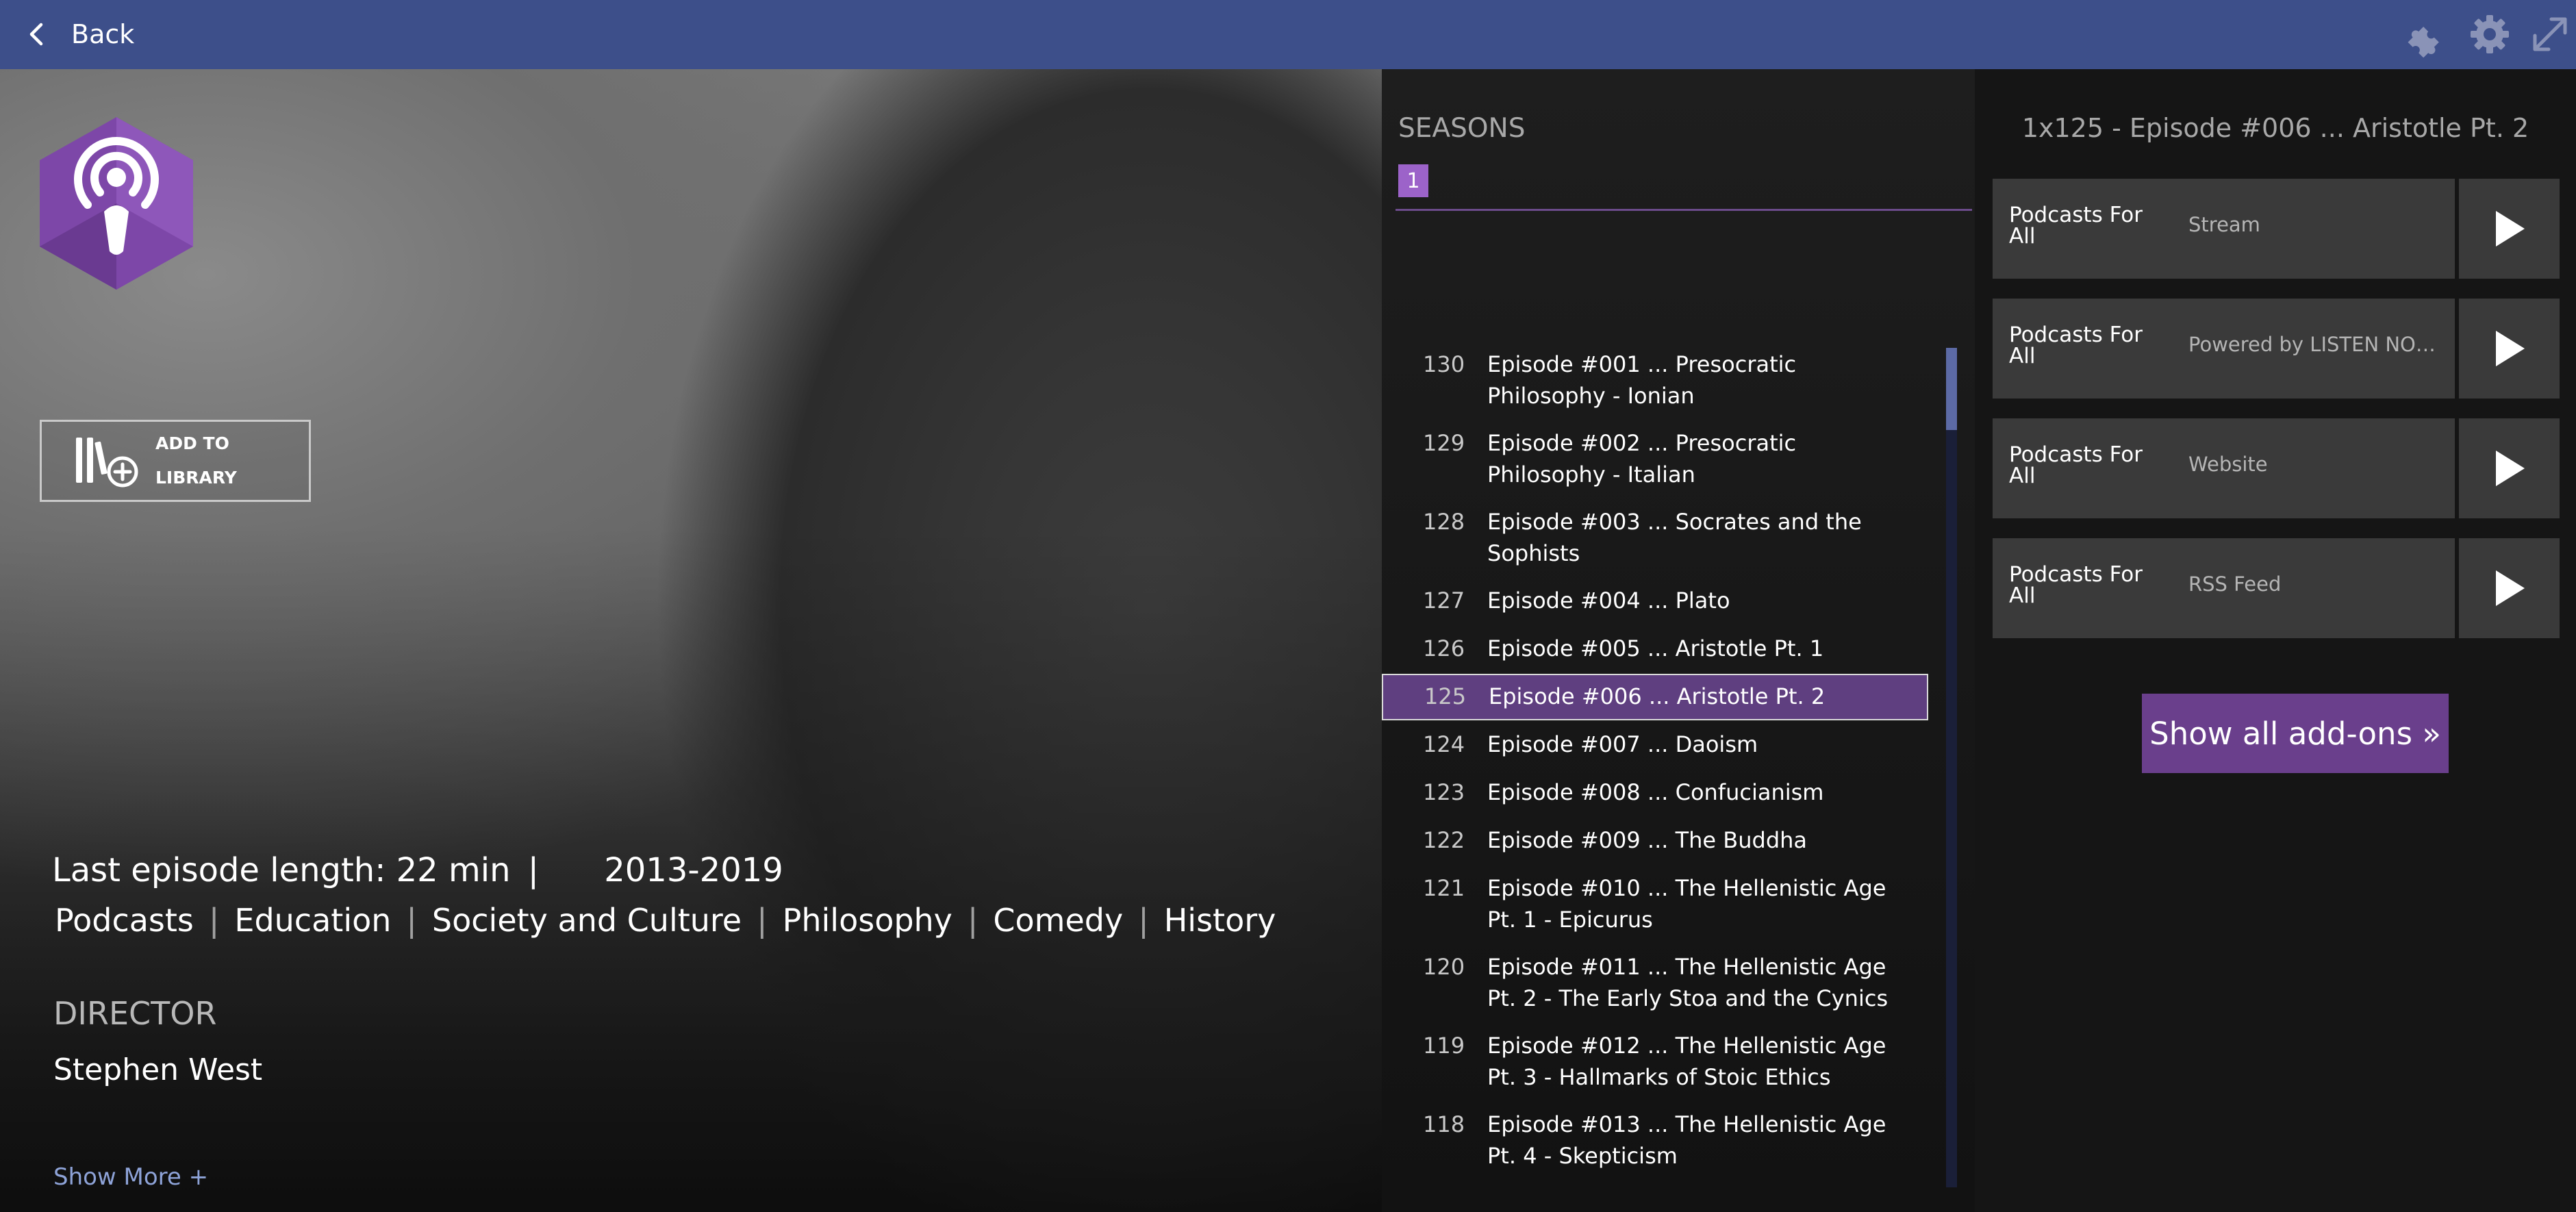 This screenshot has height=1212, width=2576. Describe the element at coordinates (1951, 767) in the screenshot. I see `episode-scrollbar` at that location.